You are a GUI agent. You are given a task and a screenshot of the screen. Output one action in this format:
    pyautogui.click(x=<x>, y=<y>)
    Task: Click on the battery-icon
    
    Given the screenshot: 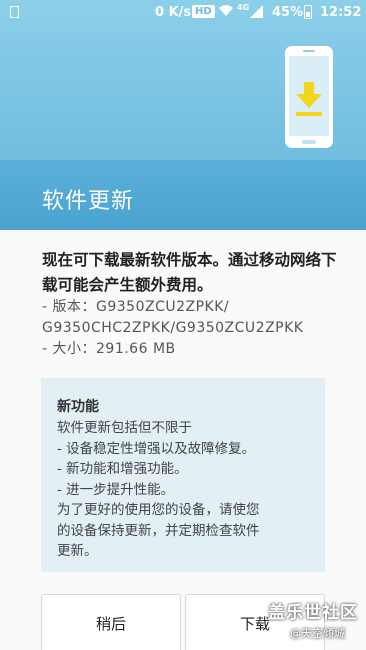 What is the action you would take?
    pyautogui.click(x=308, y=12)
    